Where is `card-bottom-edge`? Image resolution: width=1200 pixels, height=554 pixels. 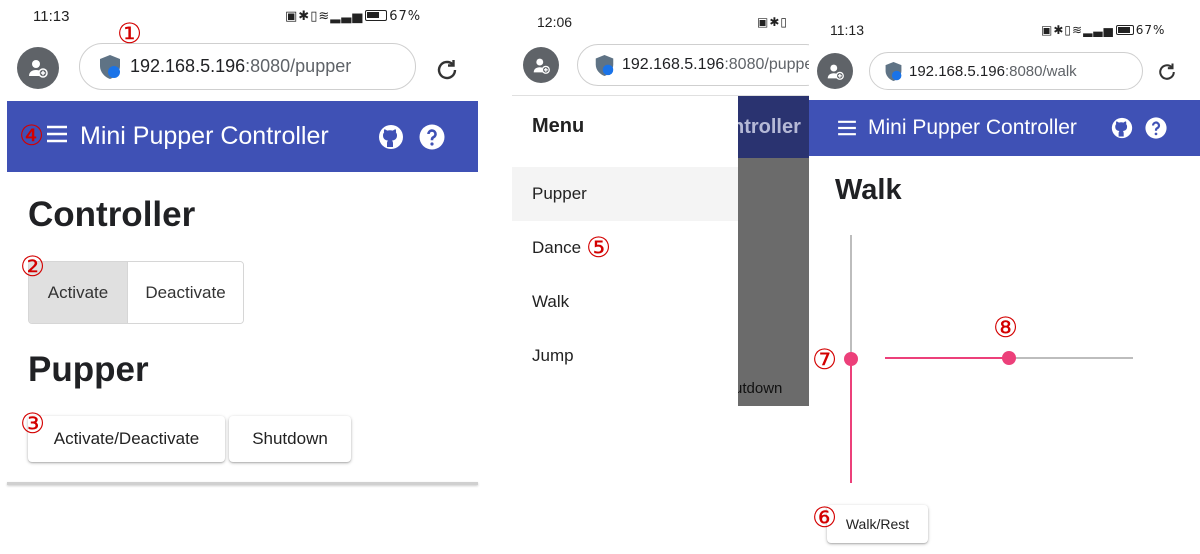 card-bottom-edge is located at coordinates (242, 483).